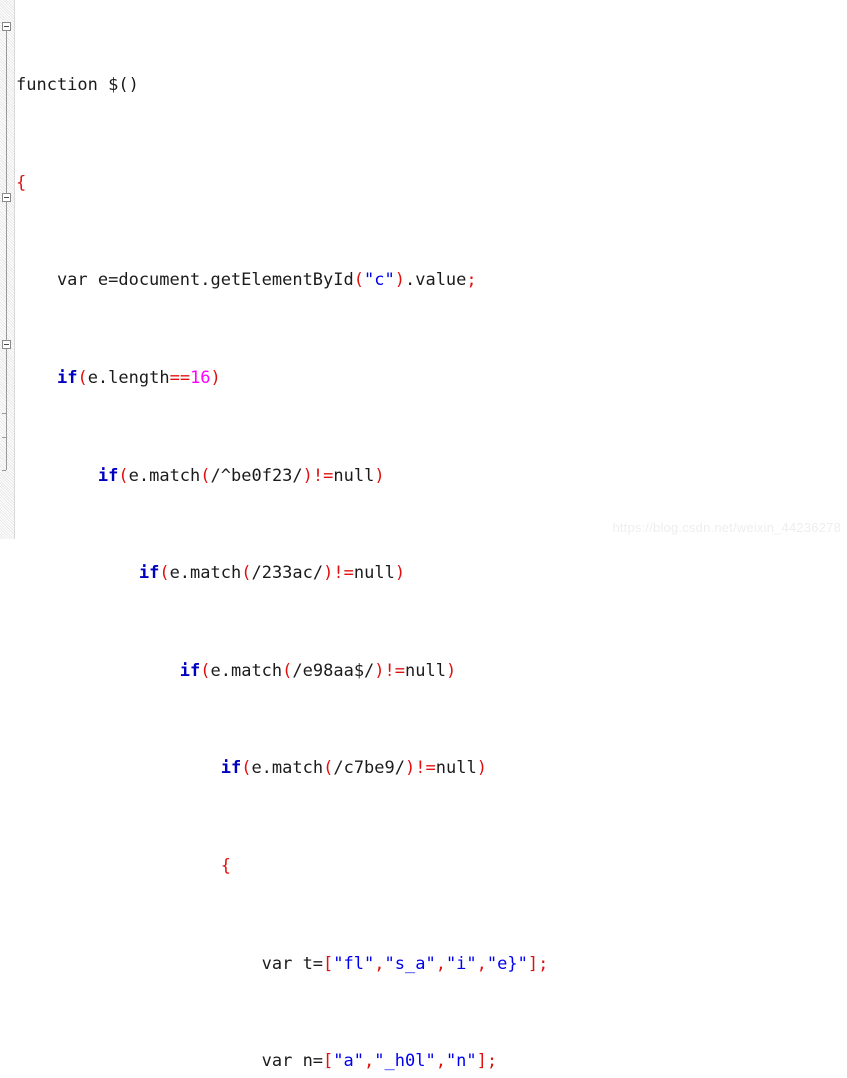 Image resolution: width=847 pixels, height=1078 pixels. I want to click on folding-gutter, so click(7, 269).